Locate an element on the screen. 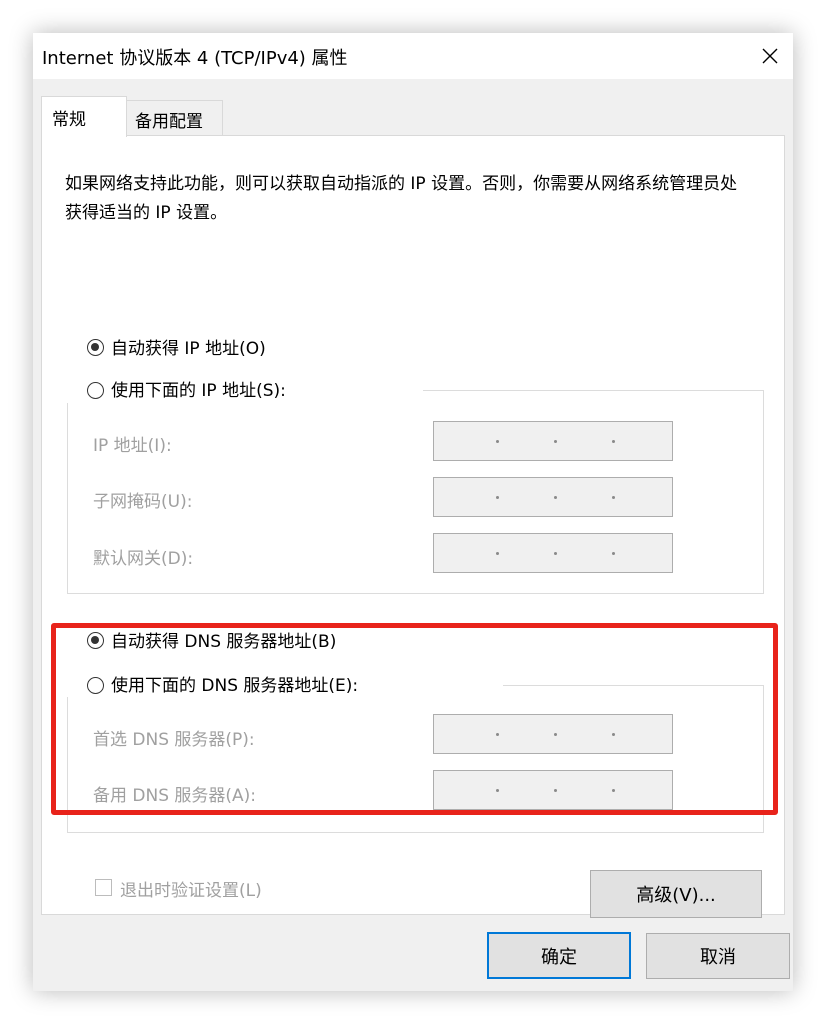  subnet-mask-label: 子网掩码(U): is located at coordinates (143, 502).